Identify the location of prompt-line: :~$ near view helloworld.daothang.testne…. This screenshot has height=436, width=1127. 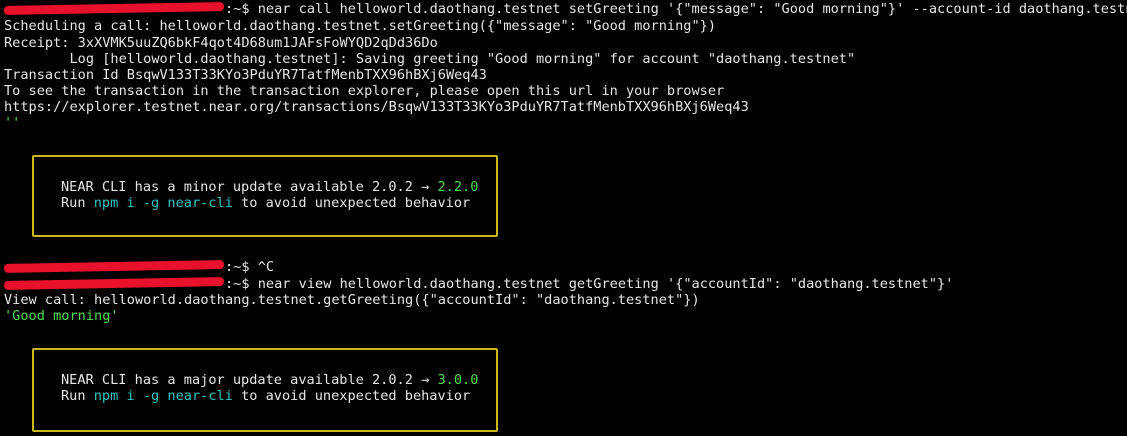
(589, 284).